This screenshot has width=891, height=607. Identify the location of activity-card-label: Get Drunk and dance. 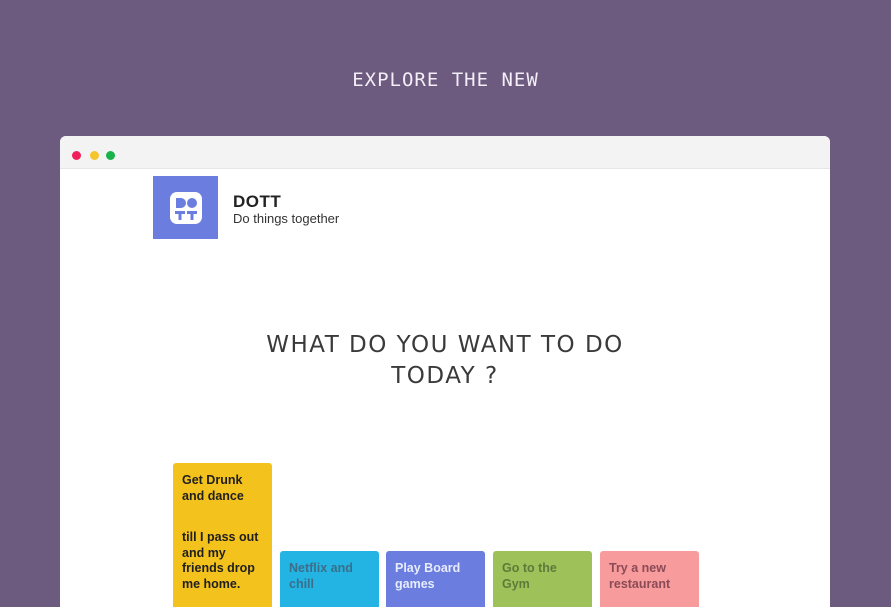
(213, 488).